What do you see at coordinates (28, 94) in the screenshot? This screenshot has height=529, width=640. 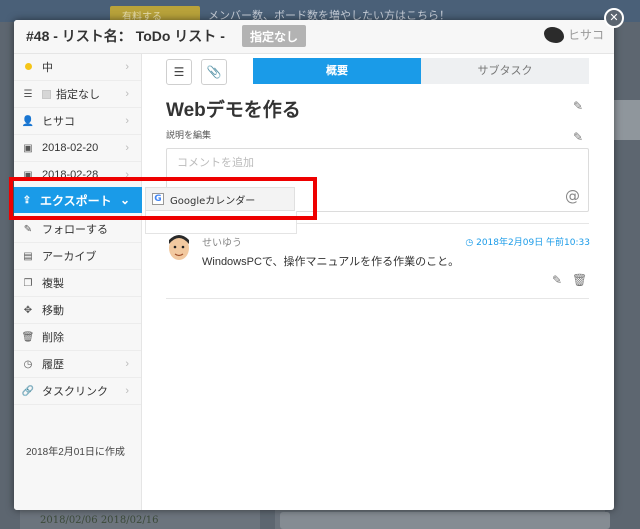 I see `label-list-icon: ☰` at bounding box center [28, 94].